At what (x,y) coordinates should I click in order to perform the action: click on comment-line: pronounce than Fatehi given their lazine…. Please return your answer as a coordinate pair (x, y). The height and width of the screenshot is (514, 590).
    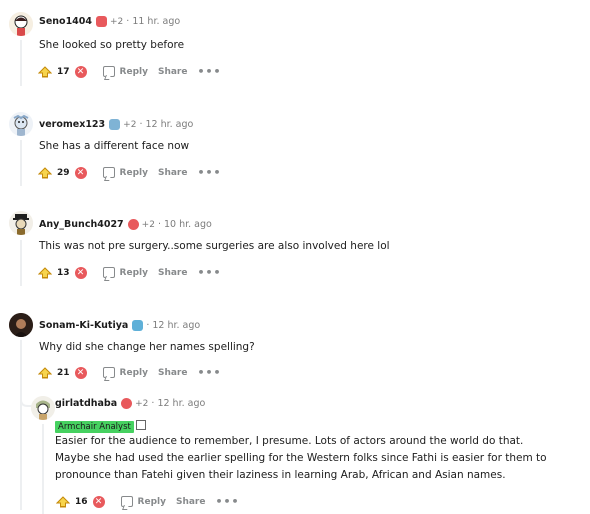
    Looking at the image, I should click on (280, 475).